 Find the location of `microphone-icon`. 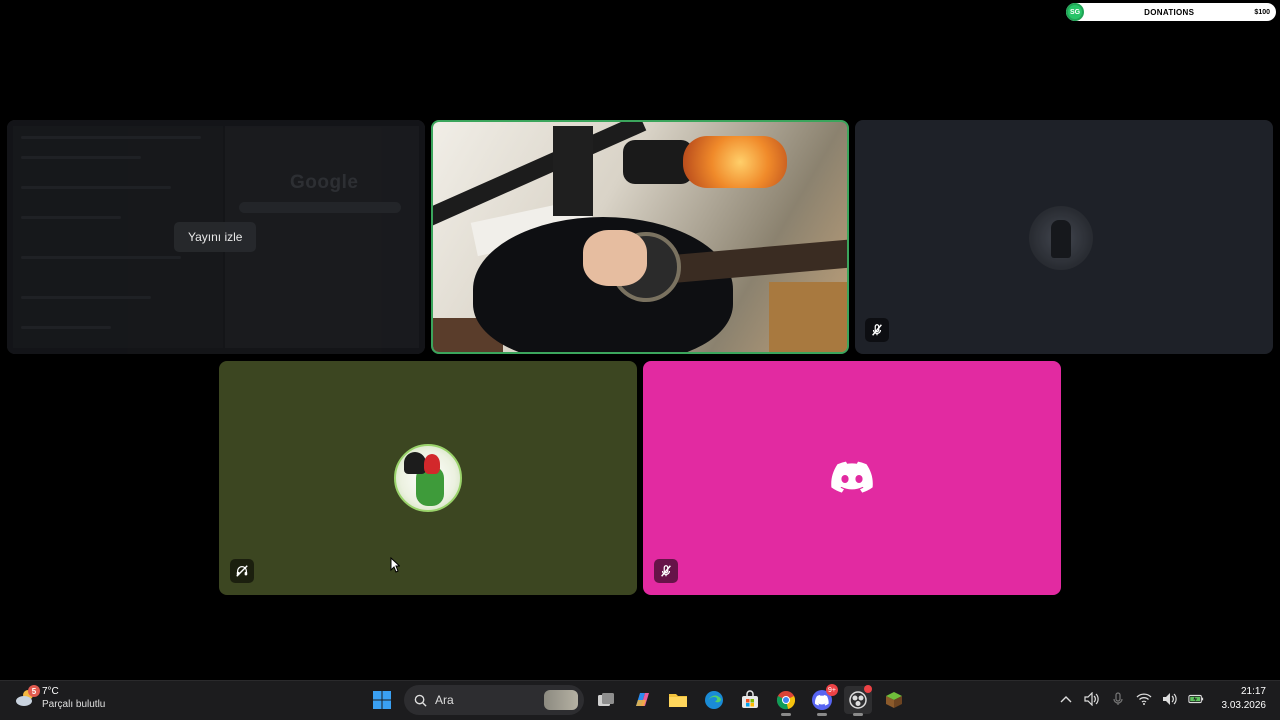

microphone-icon is located at coordinates (1118, 699).